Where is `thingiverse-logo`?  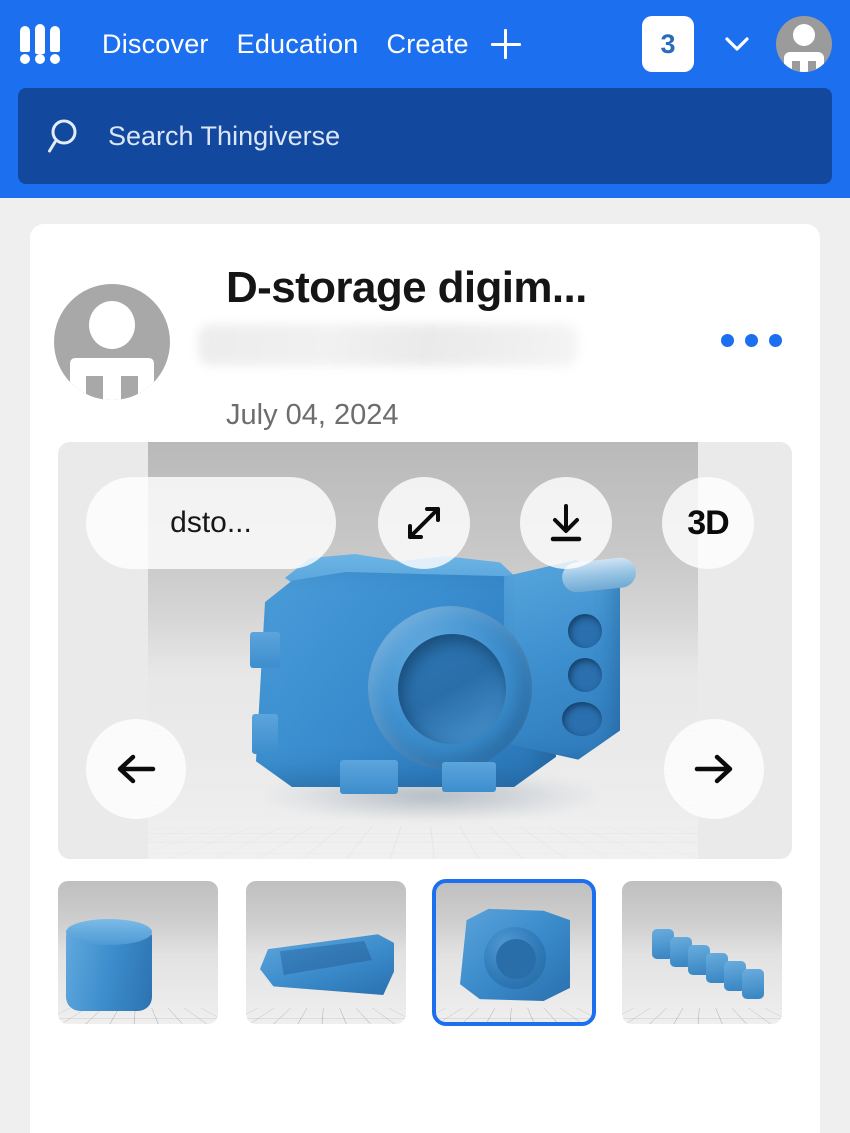
thingiverse-logo is located at coordinates (44, 44).